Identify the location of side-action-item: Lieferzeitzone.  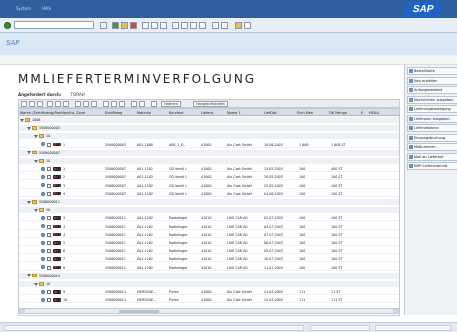
(432, 128).